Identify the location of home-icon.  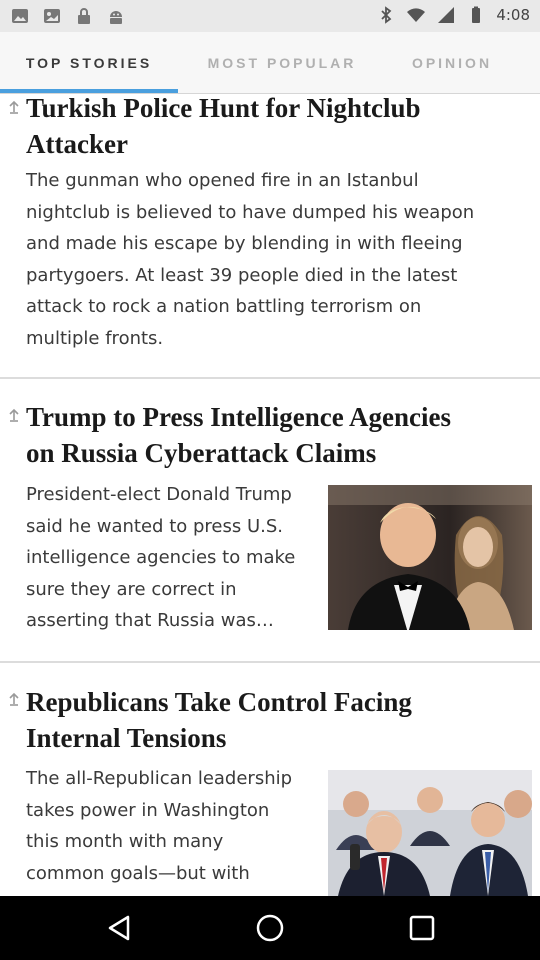
(270, 928).